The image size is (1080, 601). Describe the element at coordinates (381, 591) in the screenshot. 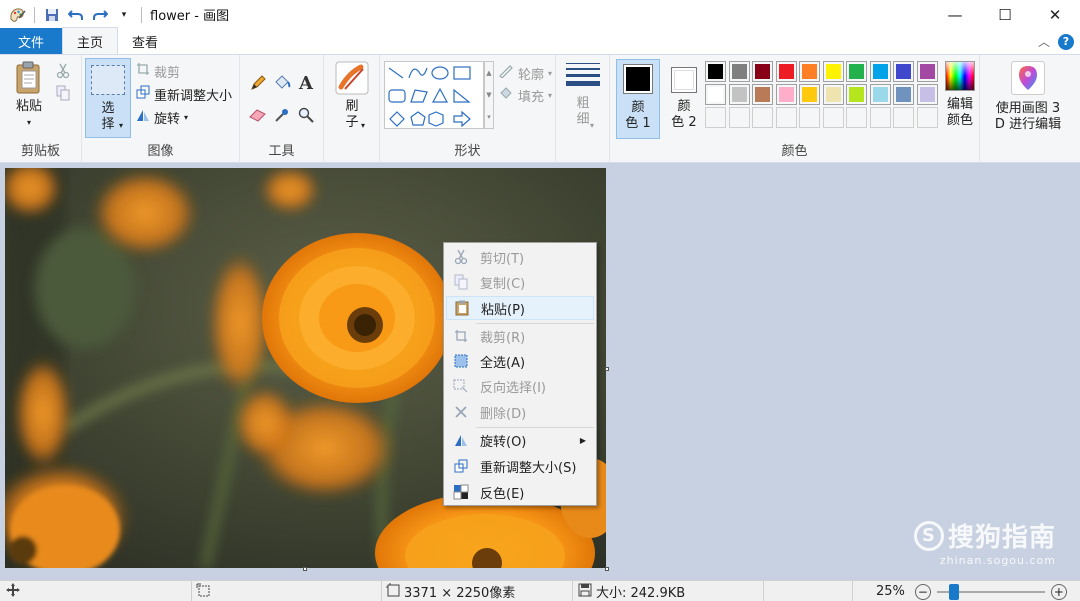

I see `status-separator` at that location.